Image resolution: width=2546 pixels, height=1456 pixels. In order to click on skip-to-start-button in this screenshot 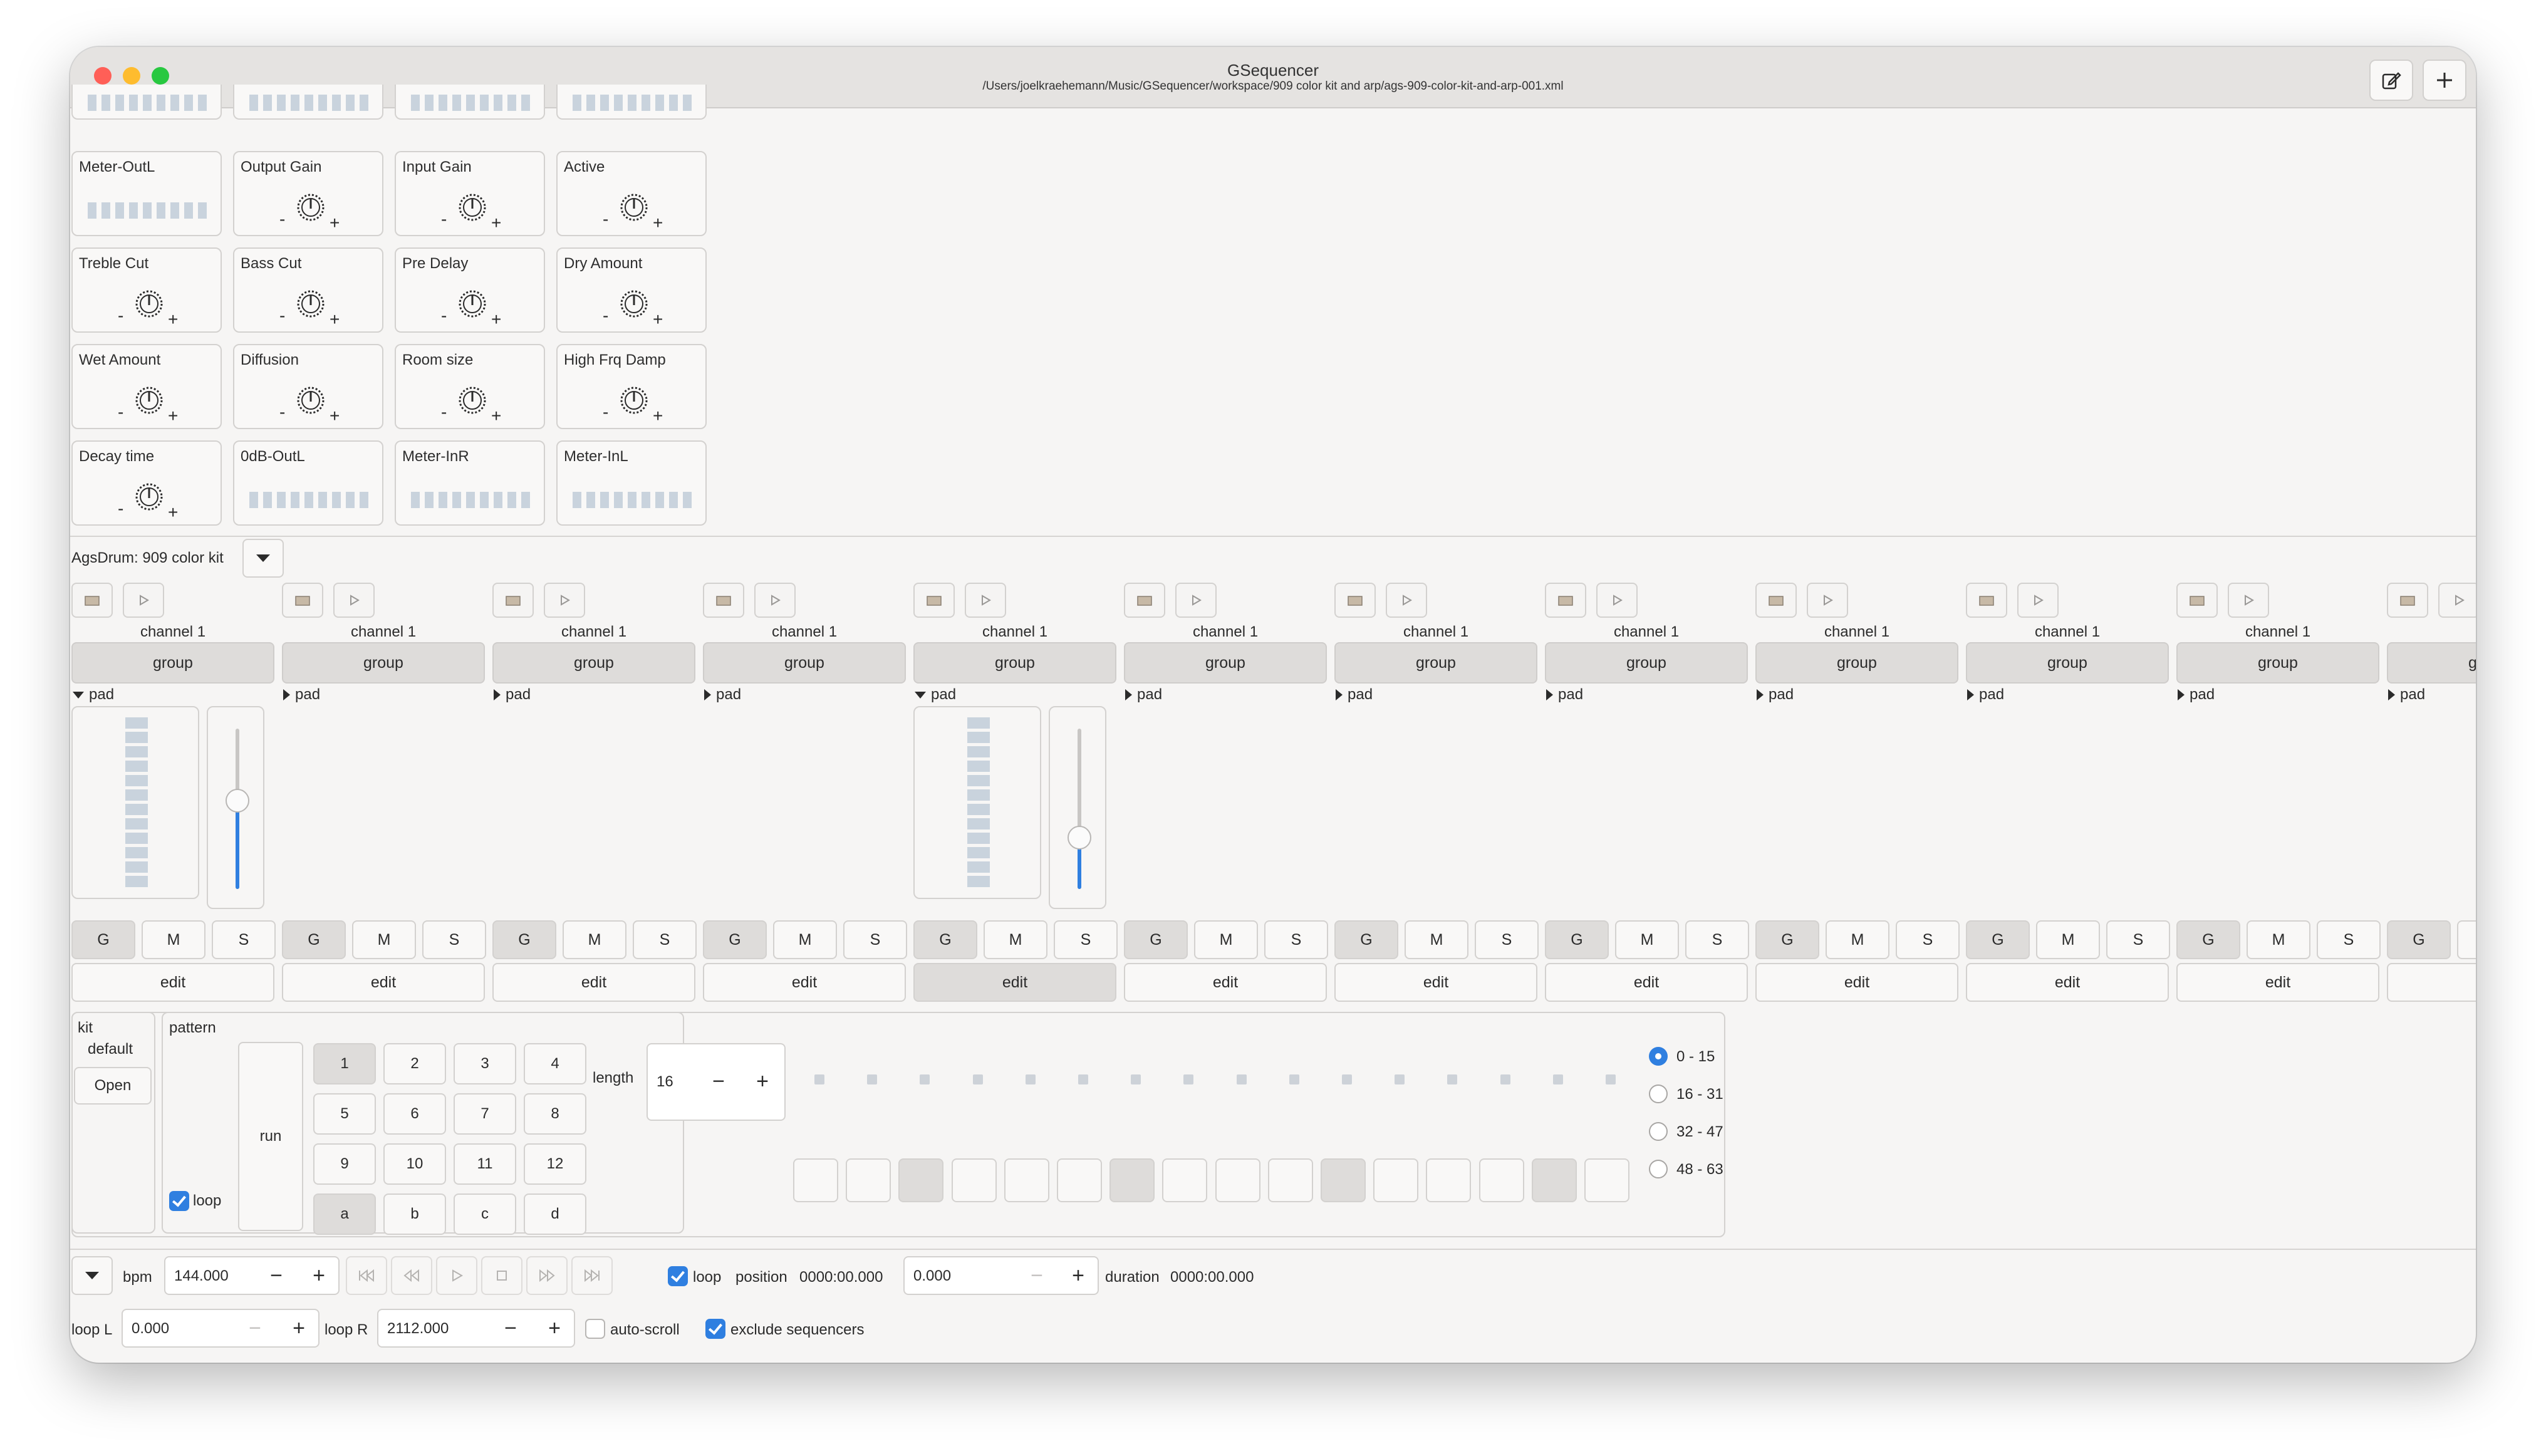, I will do `click(366, 1276)`.